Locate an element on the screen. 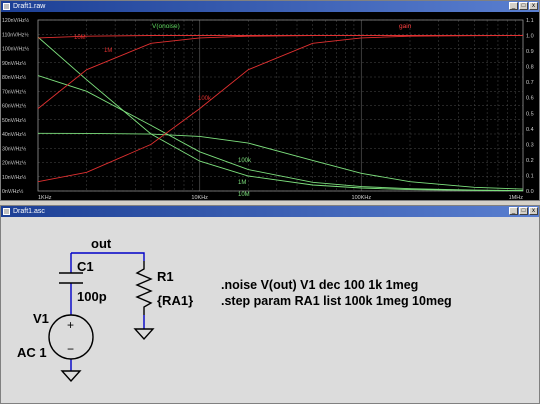 The width and height of the screenshot is (540, 404). x-tick-label: 1MHz is located at coordinates (516, 197).